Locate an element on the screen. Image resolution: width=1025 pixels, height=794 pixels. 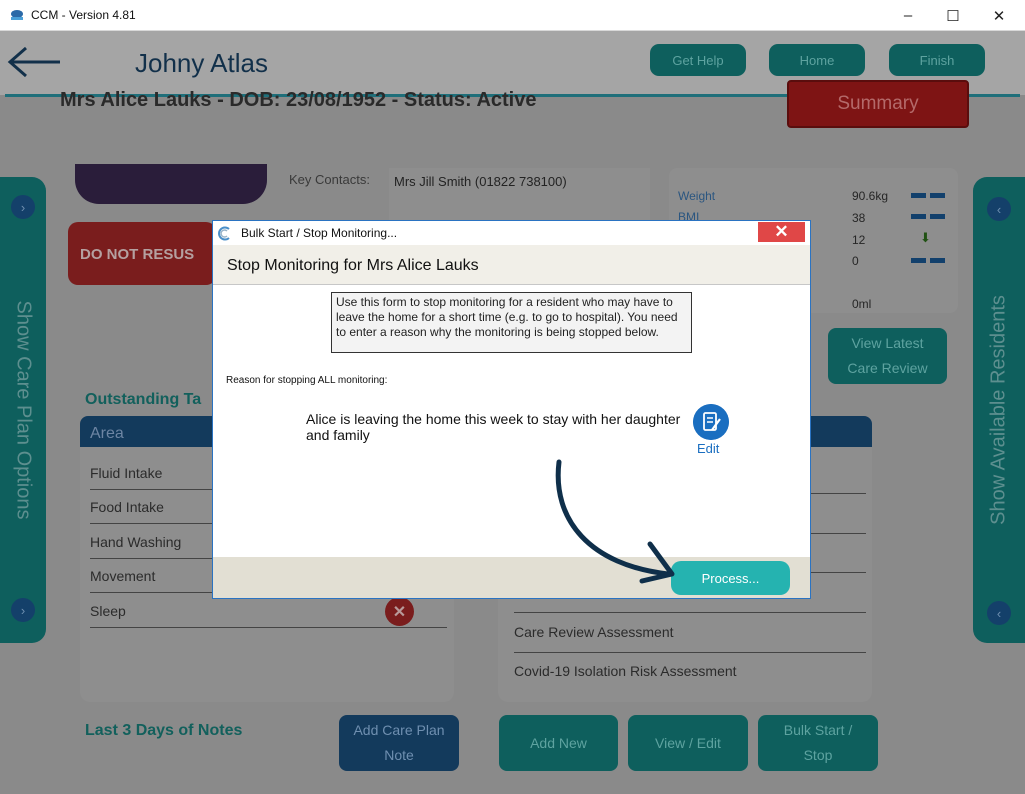
button-label: Add New is located at coordinates (558, 742).